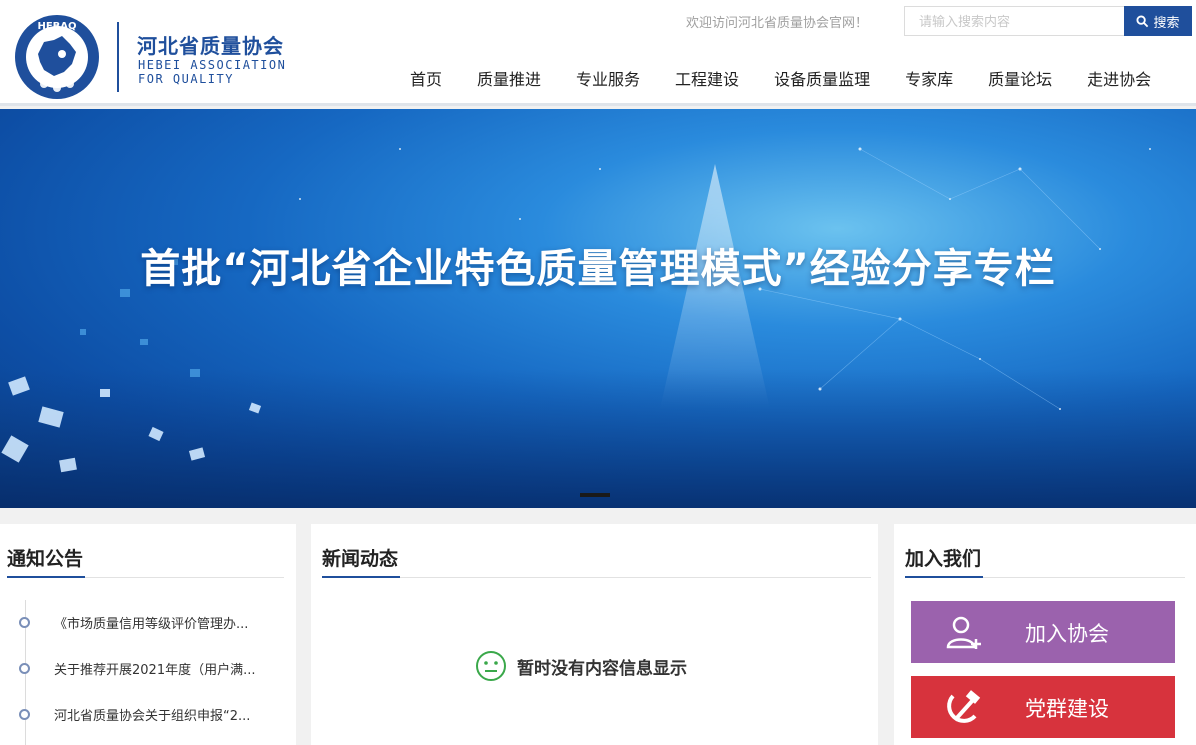  Describe the element at coordinates (595, 495) in the screenshot. I see `carousel-indicator` at that location.